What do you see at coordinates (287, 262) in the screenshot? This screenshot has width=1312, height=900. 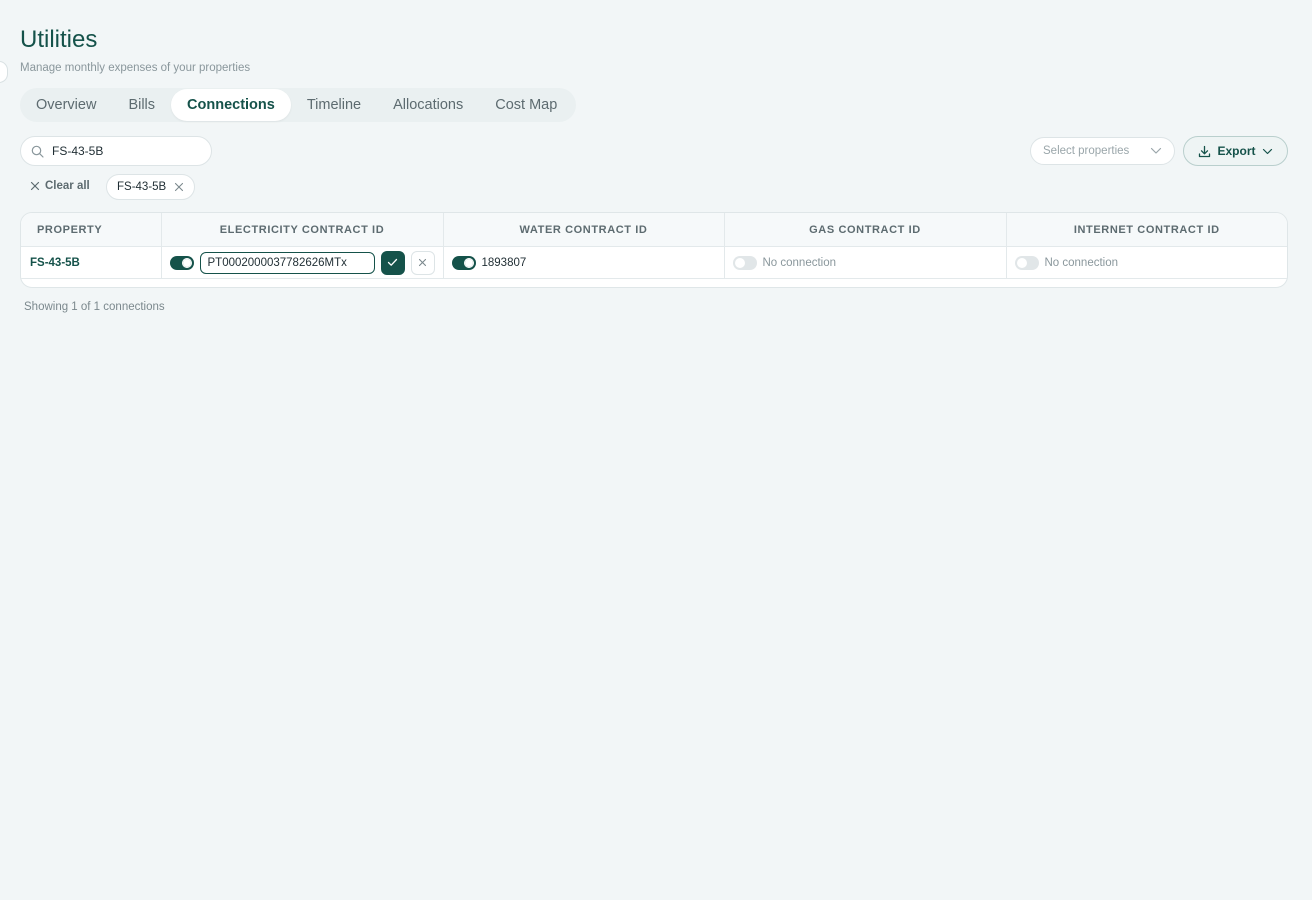 I see `electricity-contract-input` at bounding box center [287, 262].